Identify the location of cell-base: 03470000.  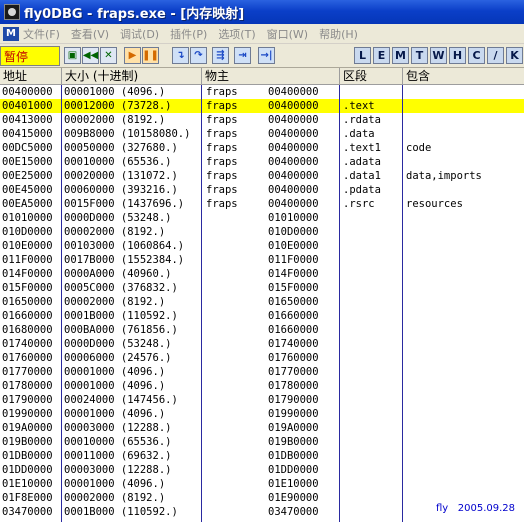
(293, 512).